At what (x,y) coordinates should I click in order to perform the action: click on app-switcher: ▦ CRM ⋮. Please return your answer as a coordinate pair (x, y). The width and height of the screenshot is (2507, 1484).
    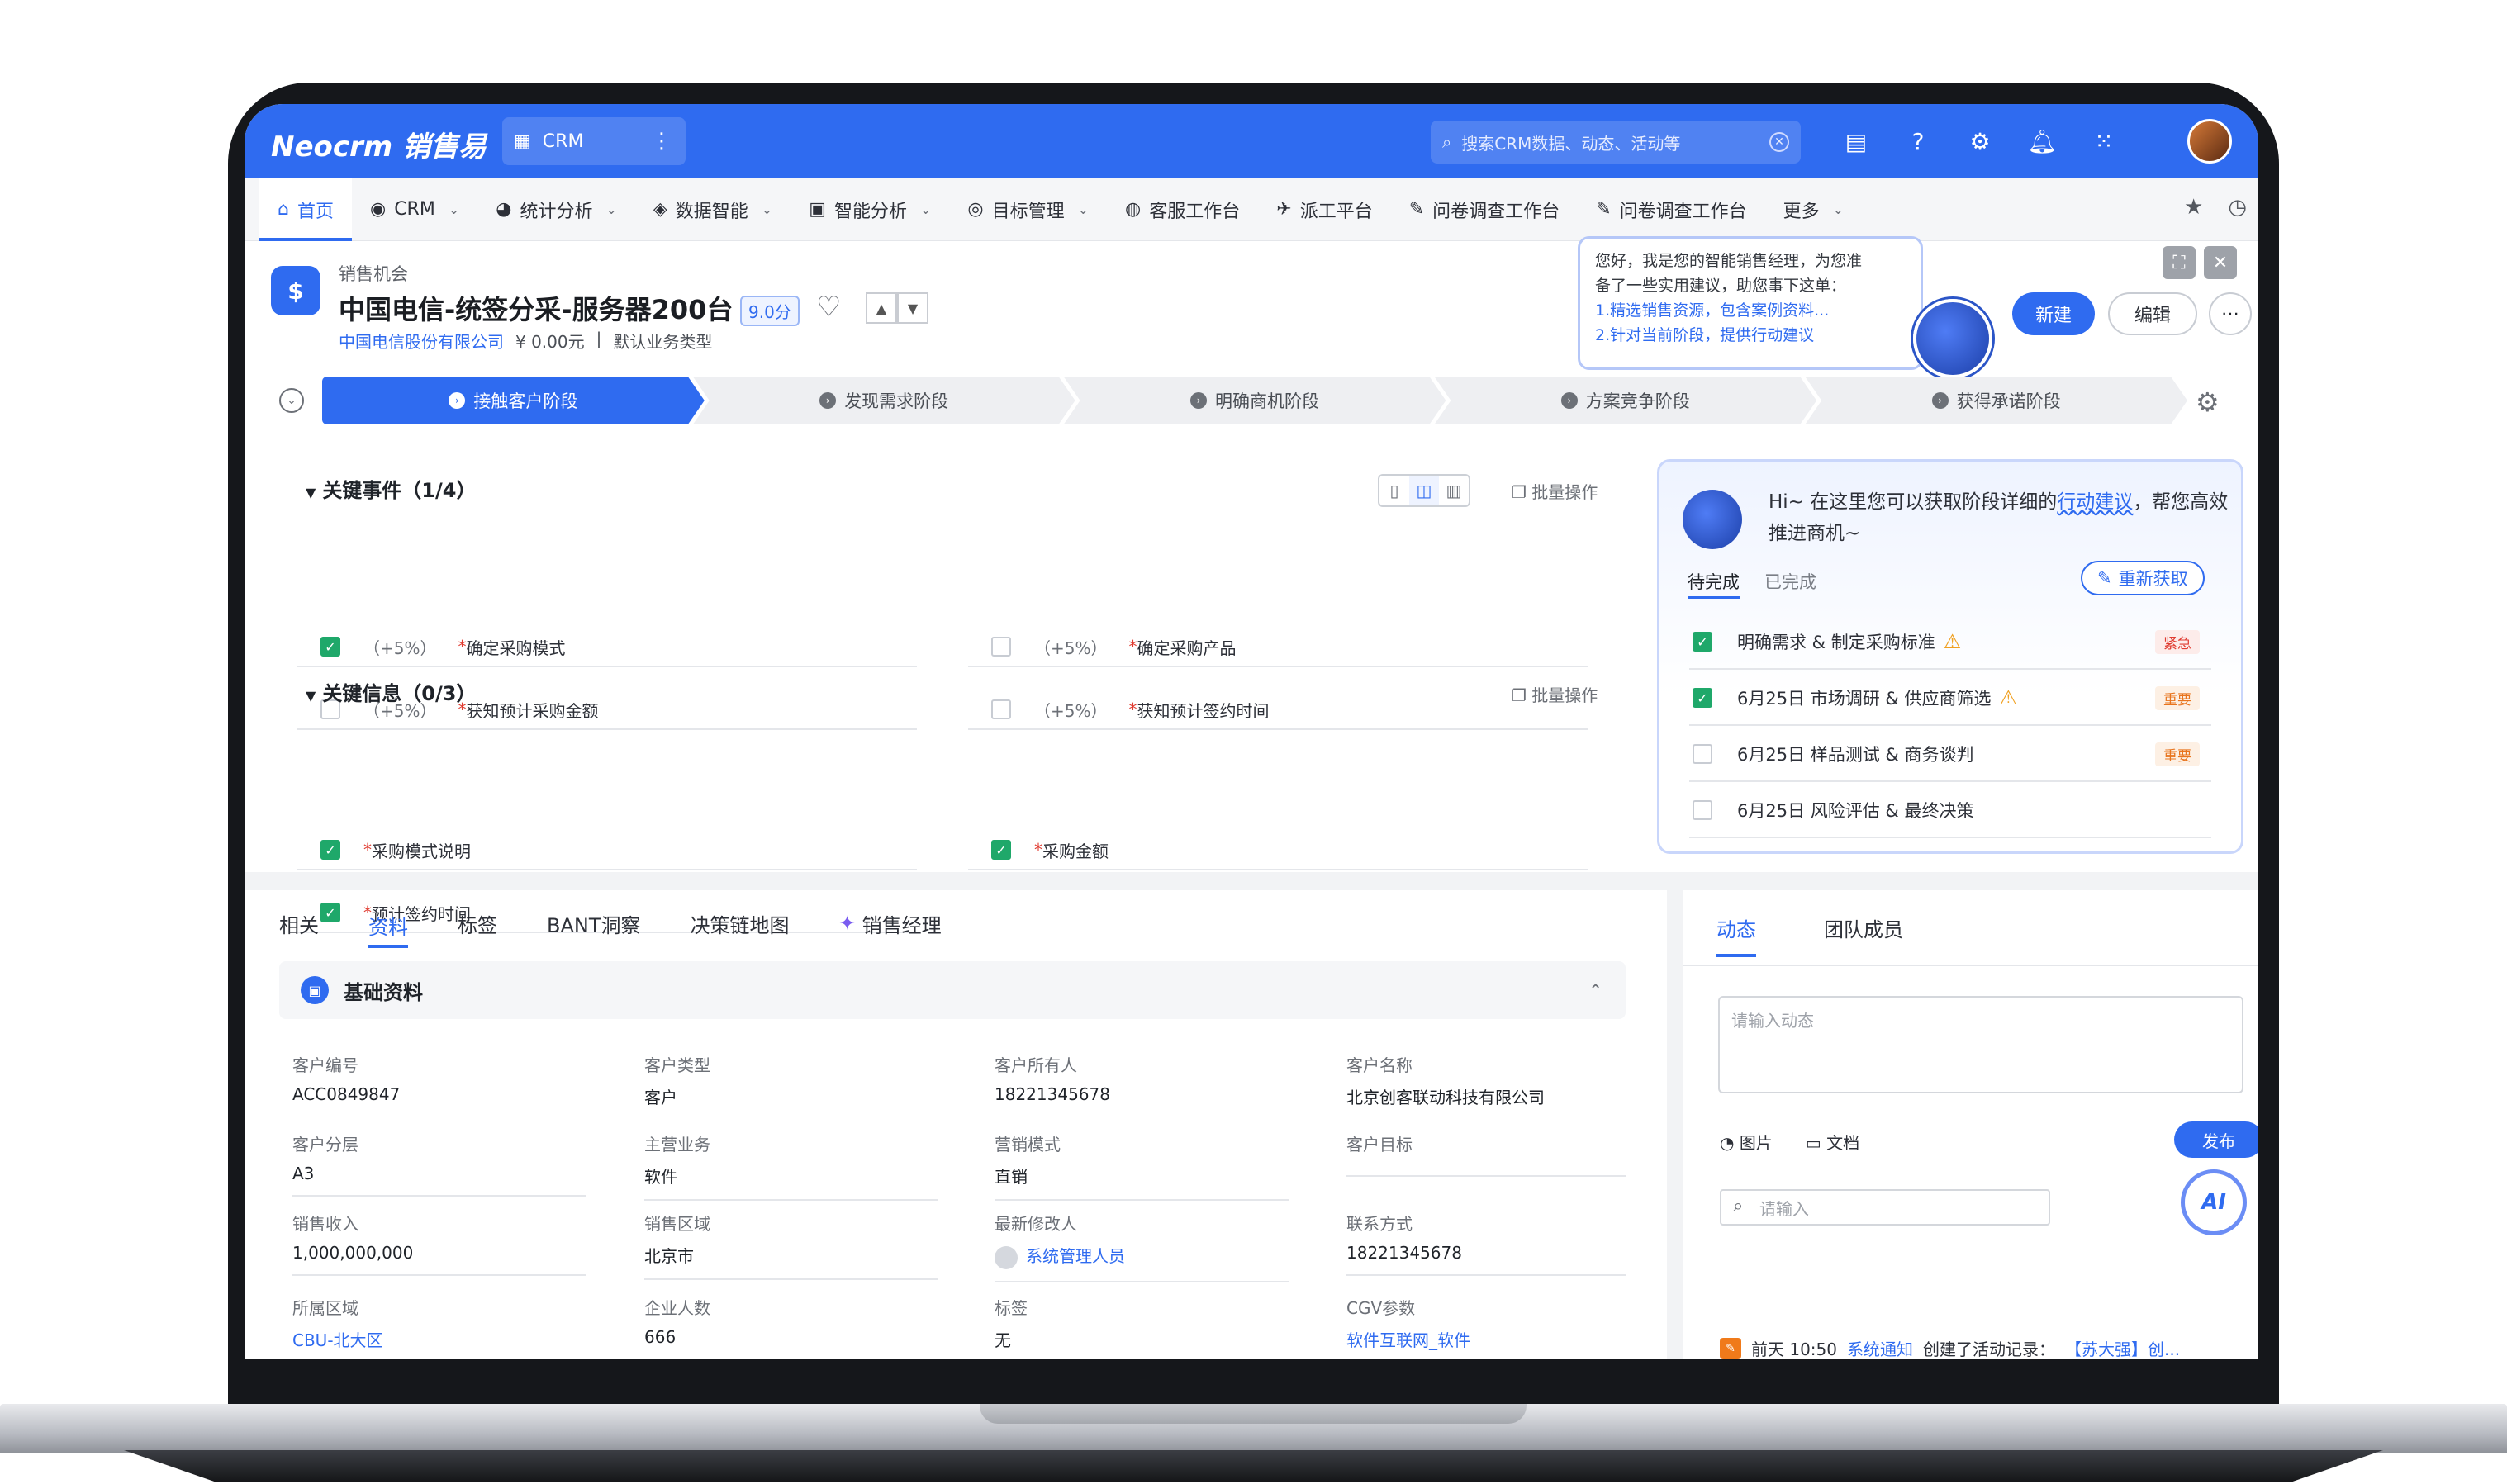
    Looking at the image, I should click on (594, 141).